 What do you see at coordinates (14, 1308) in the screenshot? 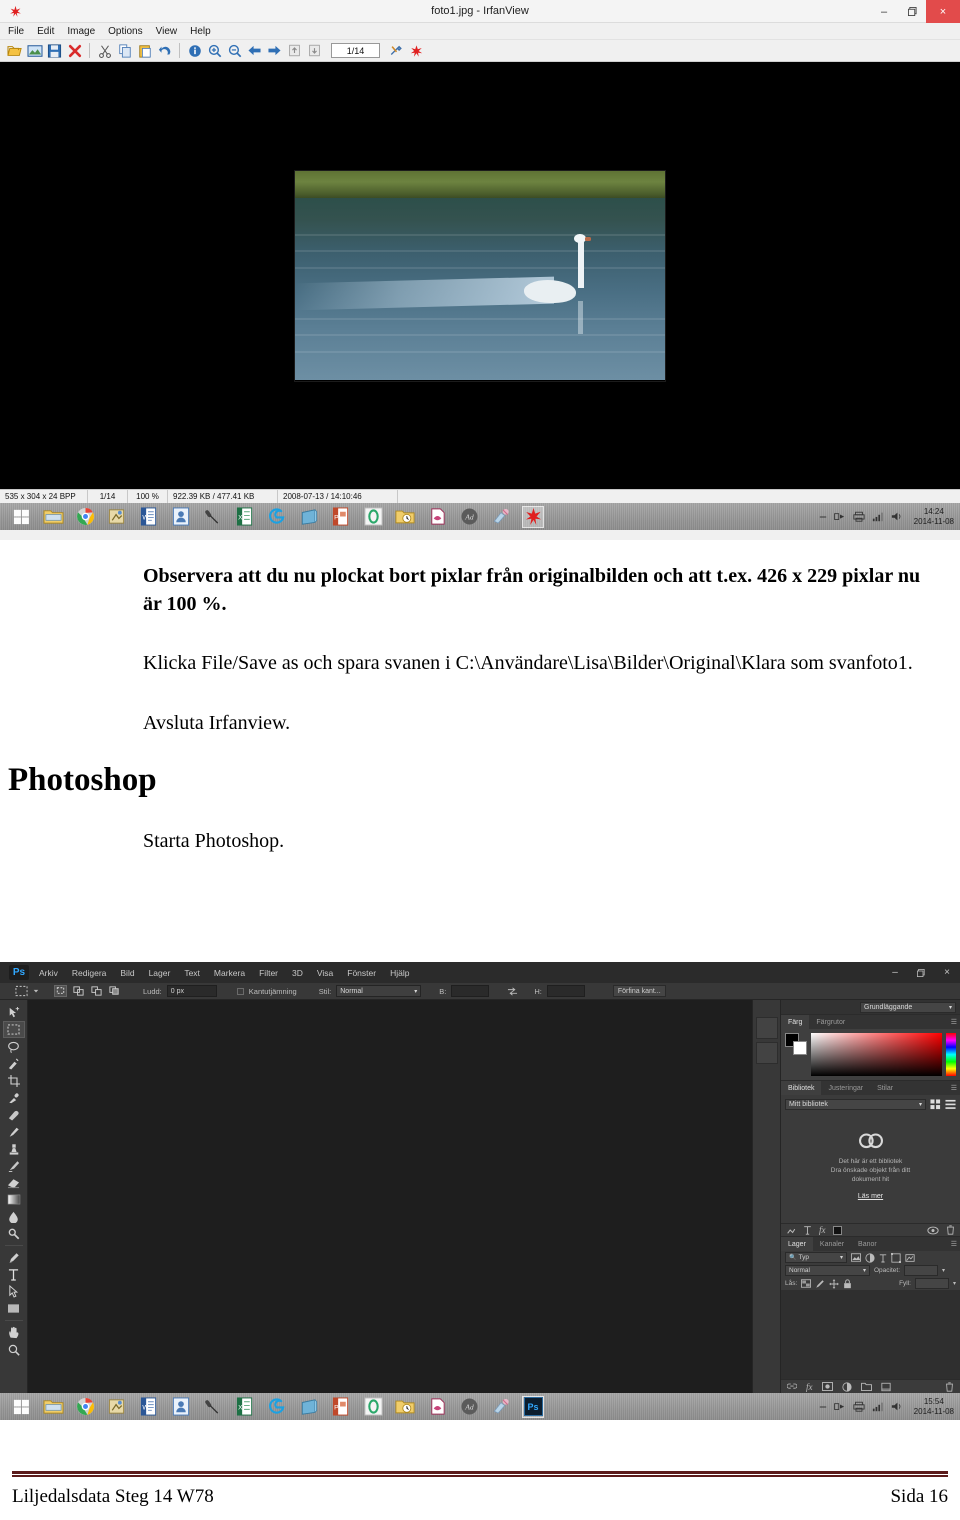
I see `rectangle-tool-icon` at bounding box center [14, 1308].